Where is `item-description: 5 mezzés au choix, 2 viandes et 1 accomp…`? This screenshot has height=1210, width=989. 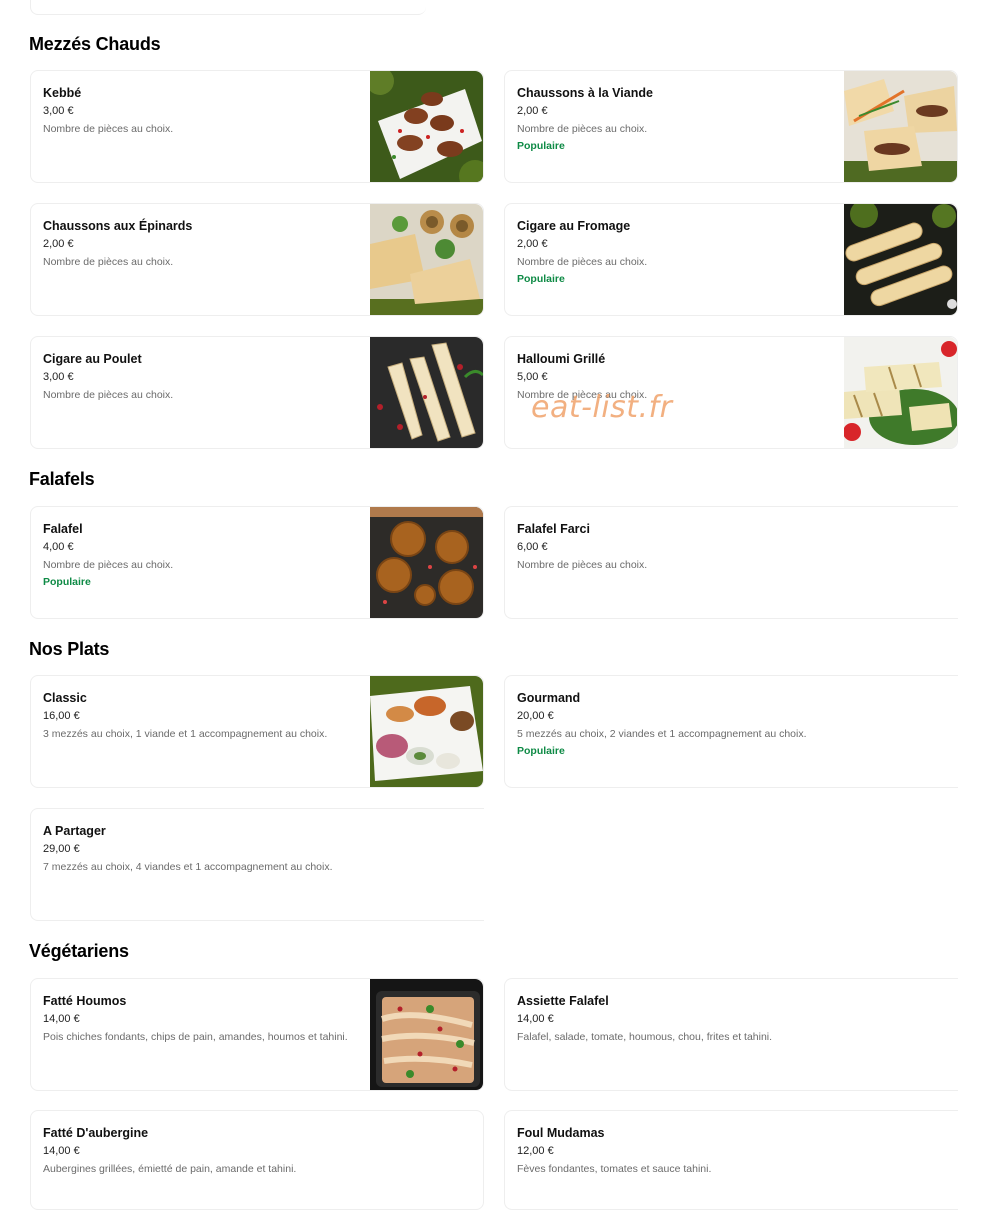 item-description: 5 mezzés au choix, 2 viandes et 1 accomp… is located at coordinates (662, 734).